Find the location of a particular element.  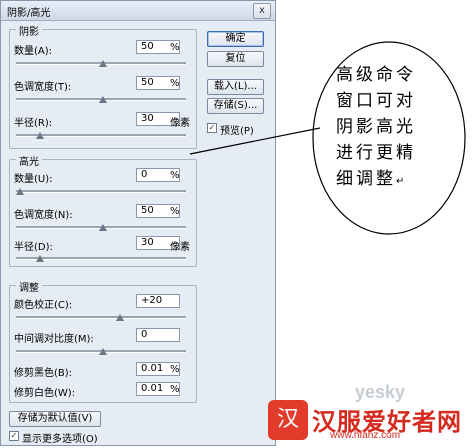

shadows-radius-label: 半径(R): is located at coordinates (33, 123).